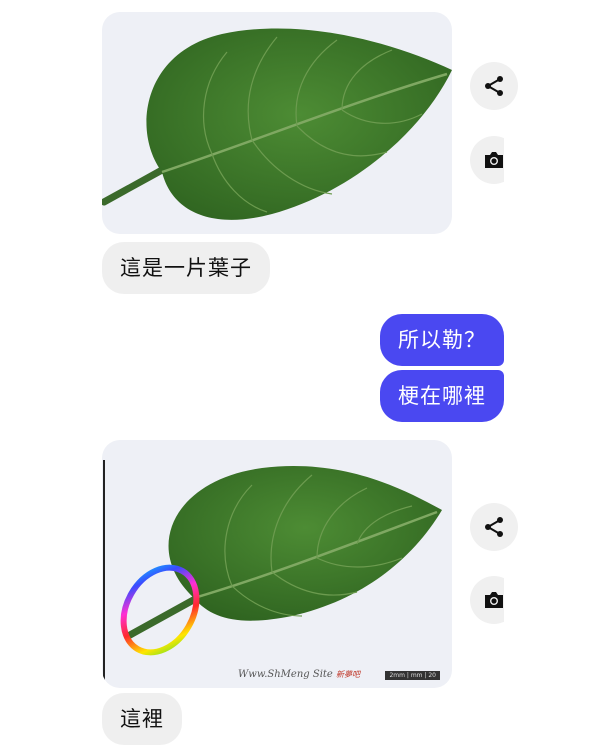 This screenshot has height=750, width=600. I want to click on scale-bar: 2mm | mm | 20, so click(412, 675).